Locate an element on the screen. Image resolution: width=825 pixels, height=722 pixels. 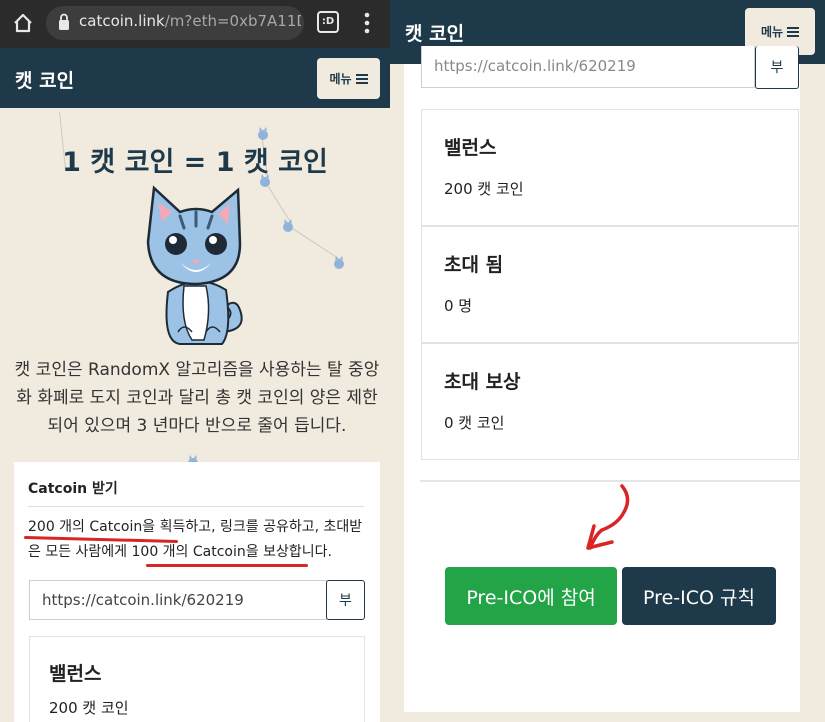
kebab-menu-icon is located at coordinates (367, 23).